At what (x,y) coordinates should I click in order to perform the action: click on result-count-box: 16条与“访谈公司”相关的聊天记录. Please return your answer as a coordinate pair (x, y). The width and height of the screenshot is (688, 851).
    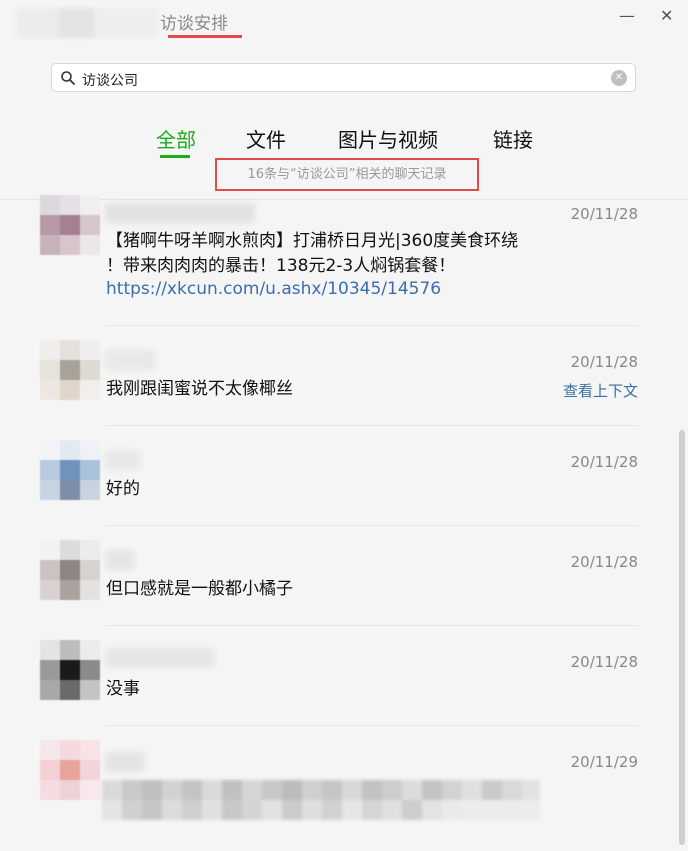
    Looking at the image, I should click on (347, 174).